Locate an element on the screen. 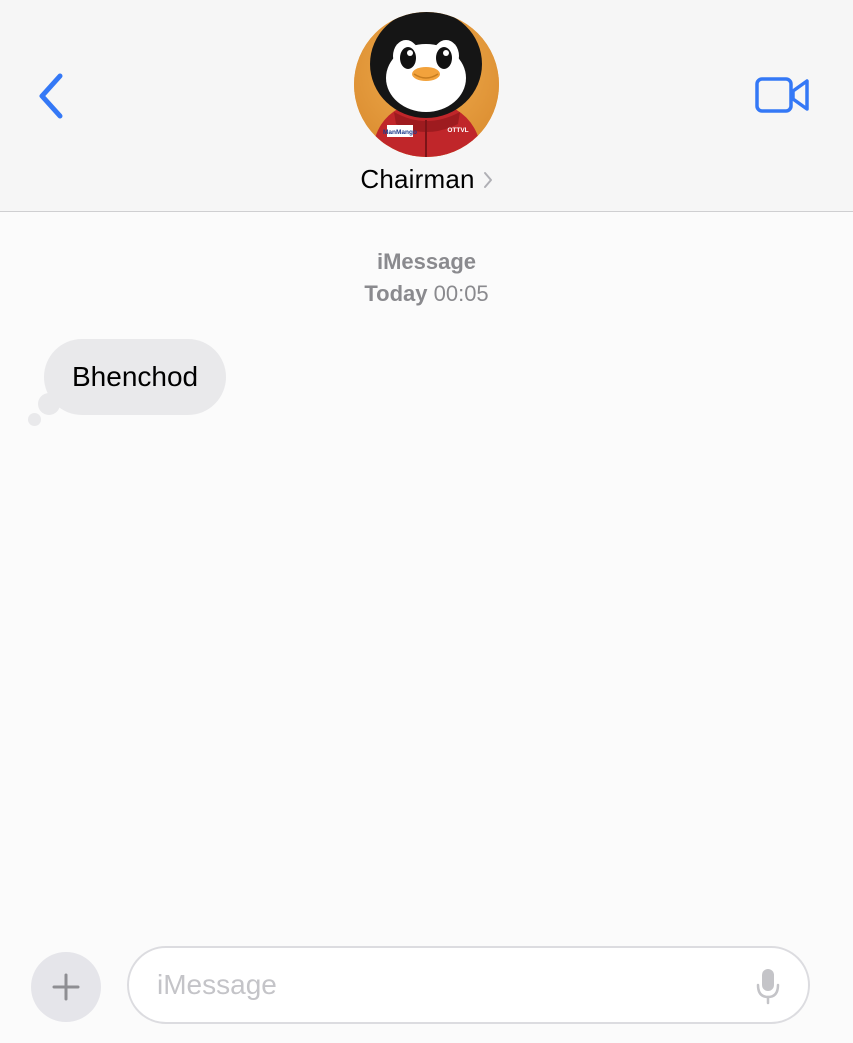  incoming-message-bubble: Bhenchod is located at coordinates (135, 377).